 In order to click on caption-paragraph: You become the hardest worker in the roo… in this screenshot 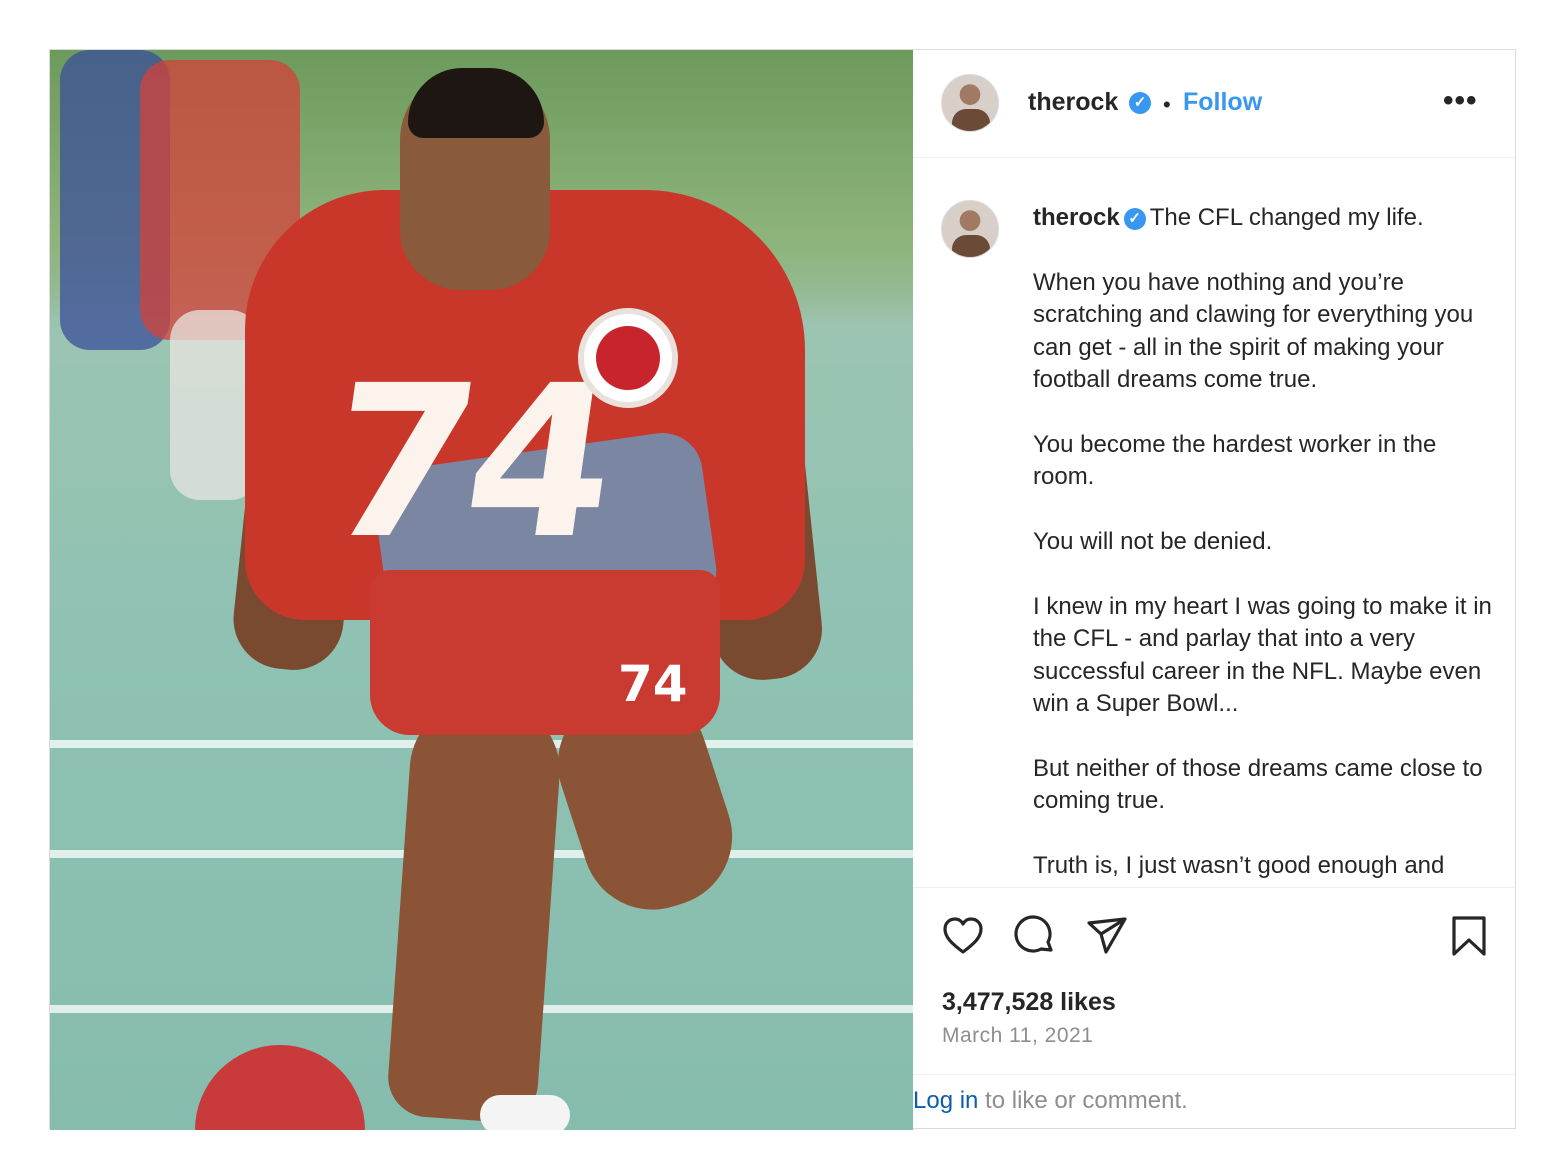, I will do `click(1235, 460)`.